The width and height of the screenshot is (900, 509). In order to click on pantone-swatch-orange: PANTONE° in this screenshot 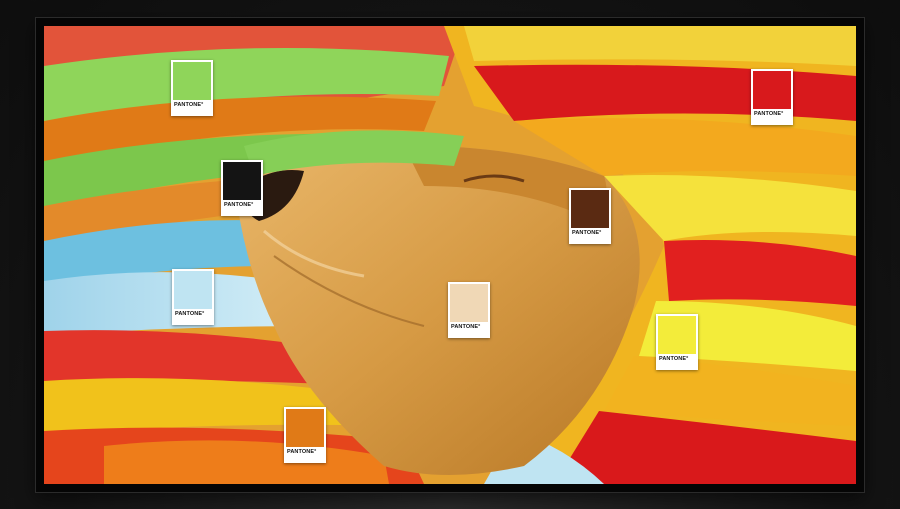, I will do `click(305, 435)`.